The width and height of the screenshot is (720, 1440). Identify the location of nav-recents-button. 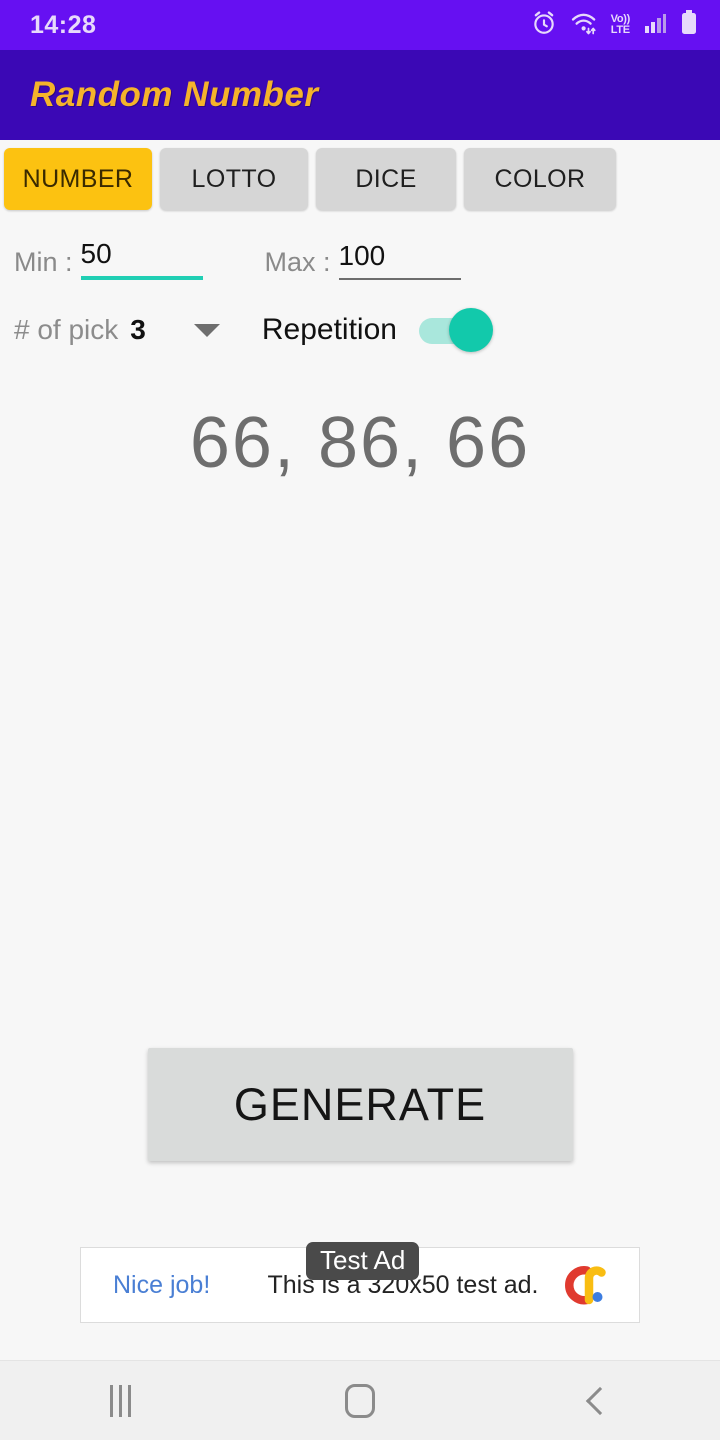
(120, 1400).